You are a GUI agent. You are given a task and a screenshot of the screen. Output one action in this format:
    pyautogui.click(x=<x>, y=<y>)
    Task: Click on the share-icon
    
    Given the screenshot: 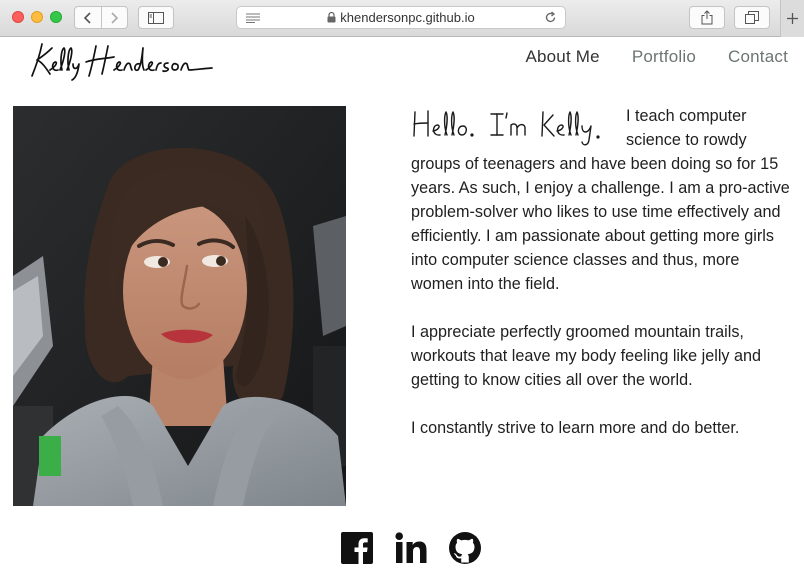 What is the action you would take?
    pyautogui.click(x=707, y=17)
    